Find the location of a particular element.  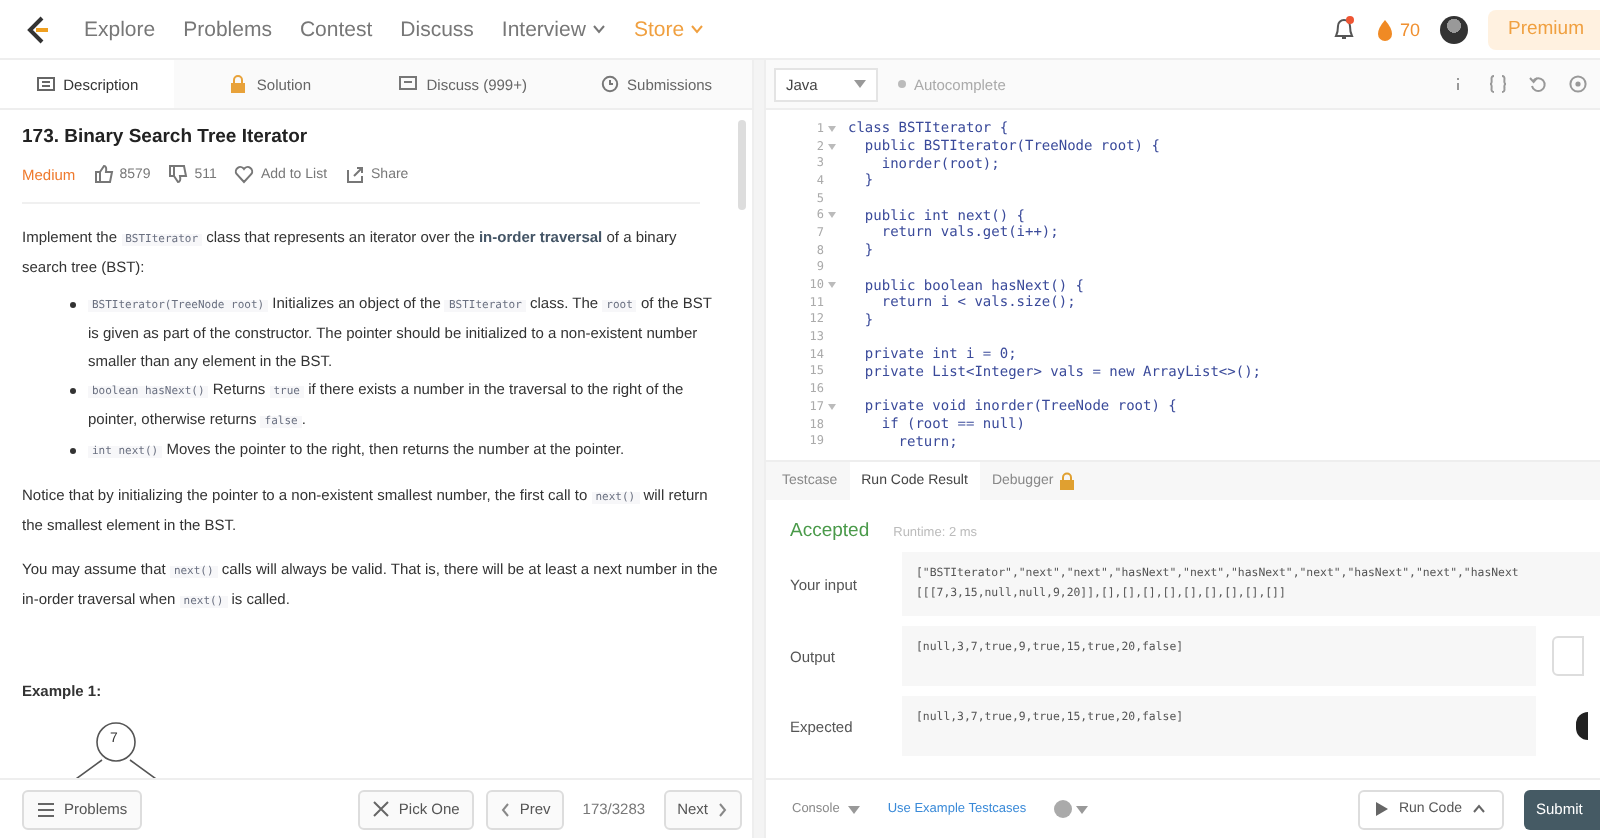

document-icon is located at coordinates (45, 84).